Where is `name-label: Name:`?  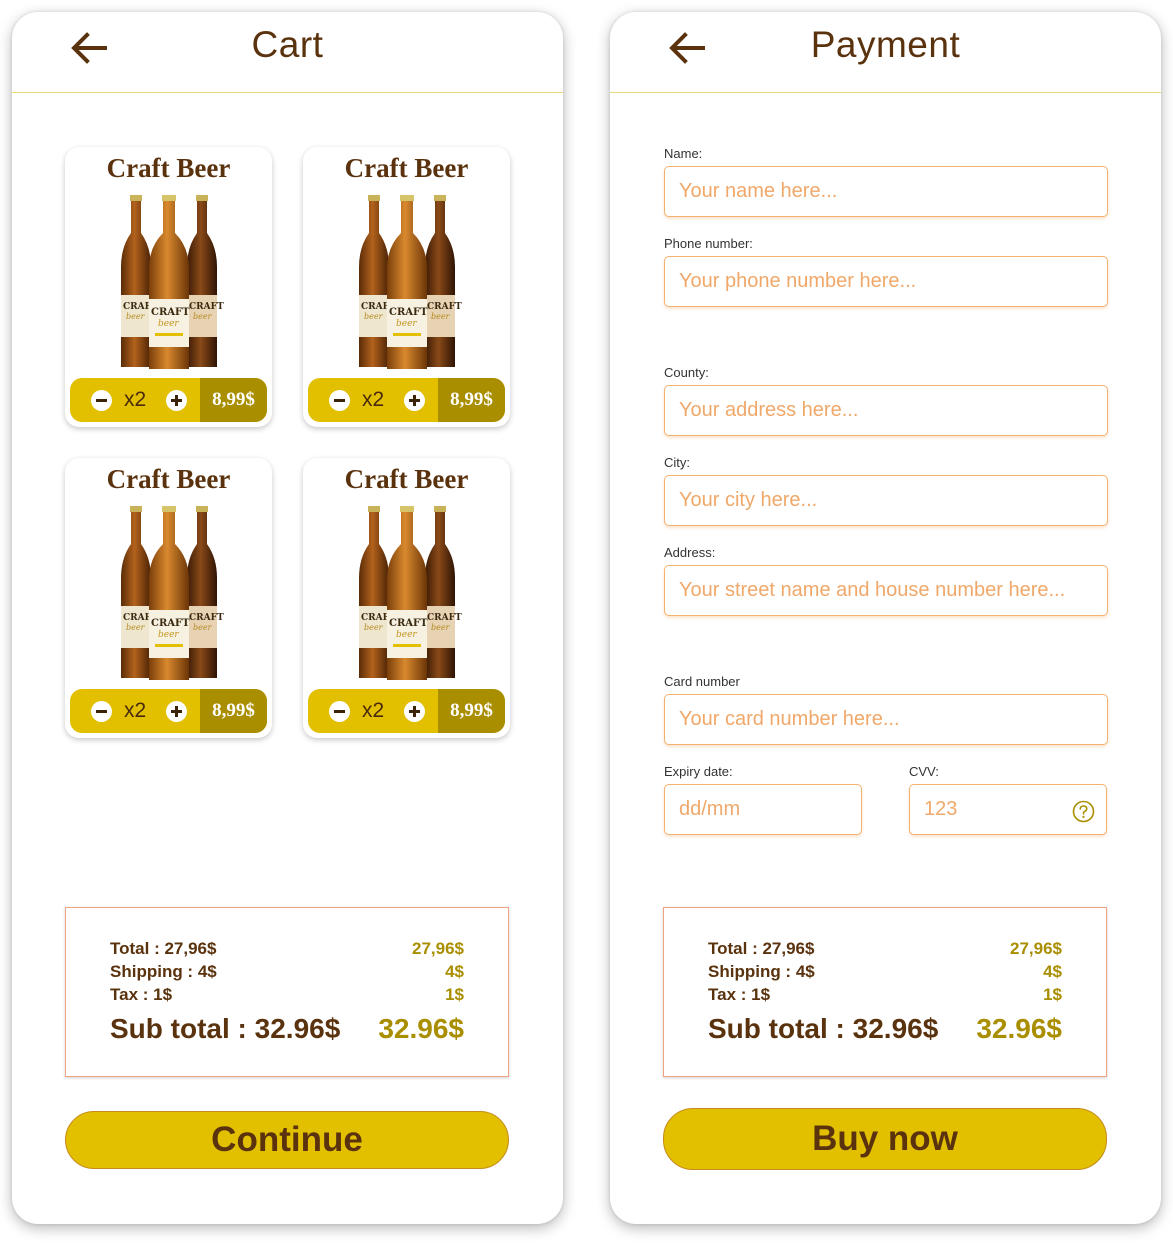 name-label: Name: is located at coordinates (683, 153).